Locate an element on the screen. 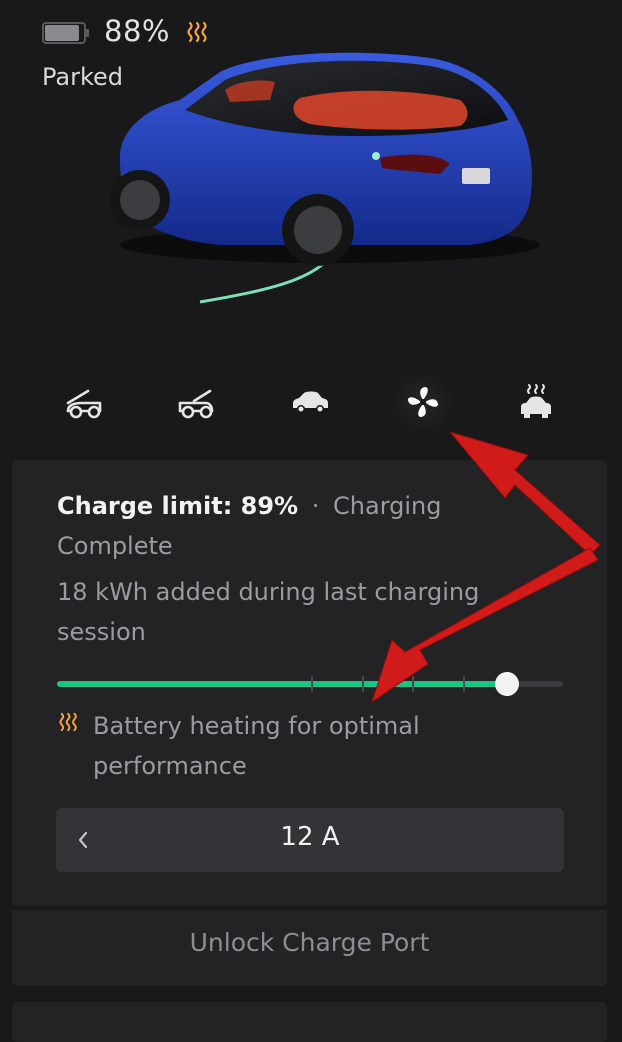 This screenshot has width=622, height=1042. unlock-charge-port-label: Unlock Charge Port is located at coordinates (309, 942).